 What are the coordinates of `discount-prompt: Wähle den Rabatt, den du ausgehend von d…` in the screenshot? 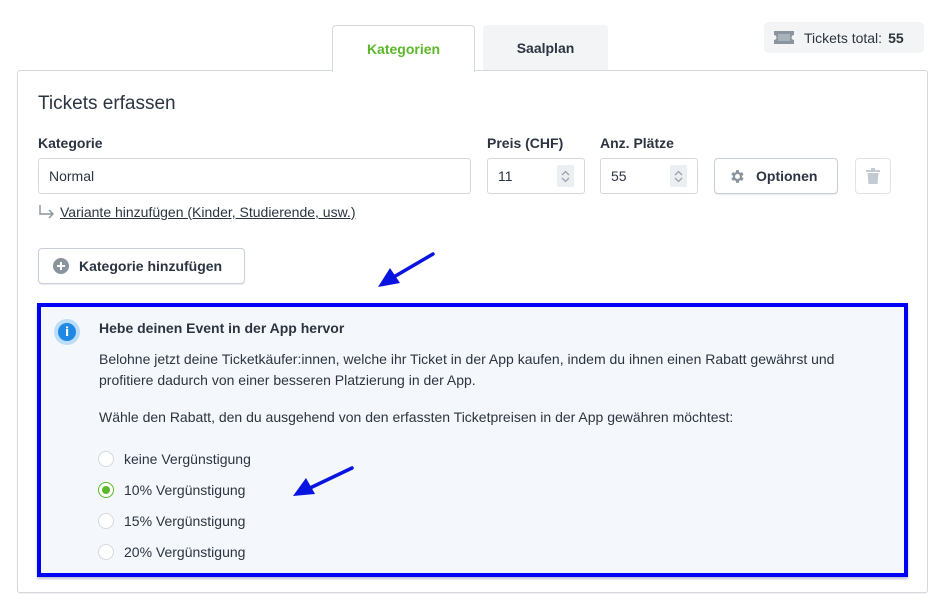 It's located at (416, 417).